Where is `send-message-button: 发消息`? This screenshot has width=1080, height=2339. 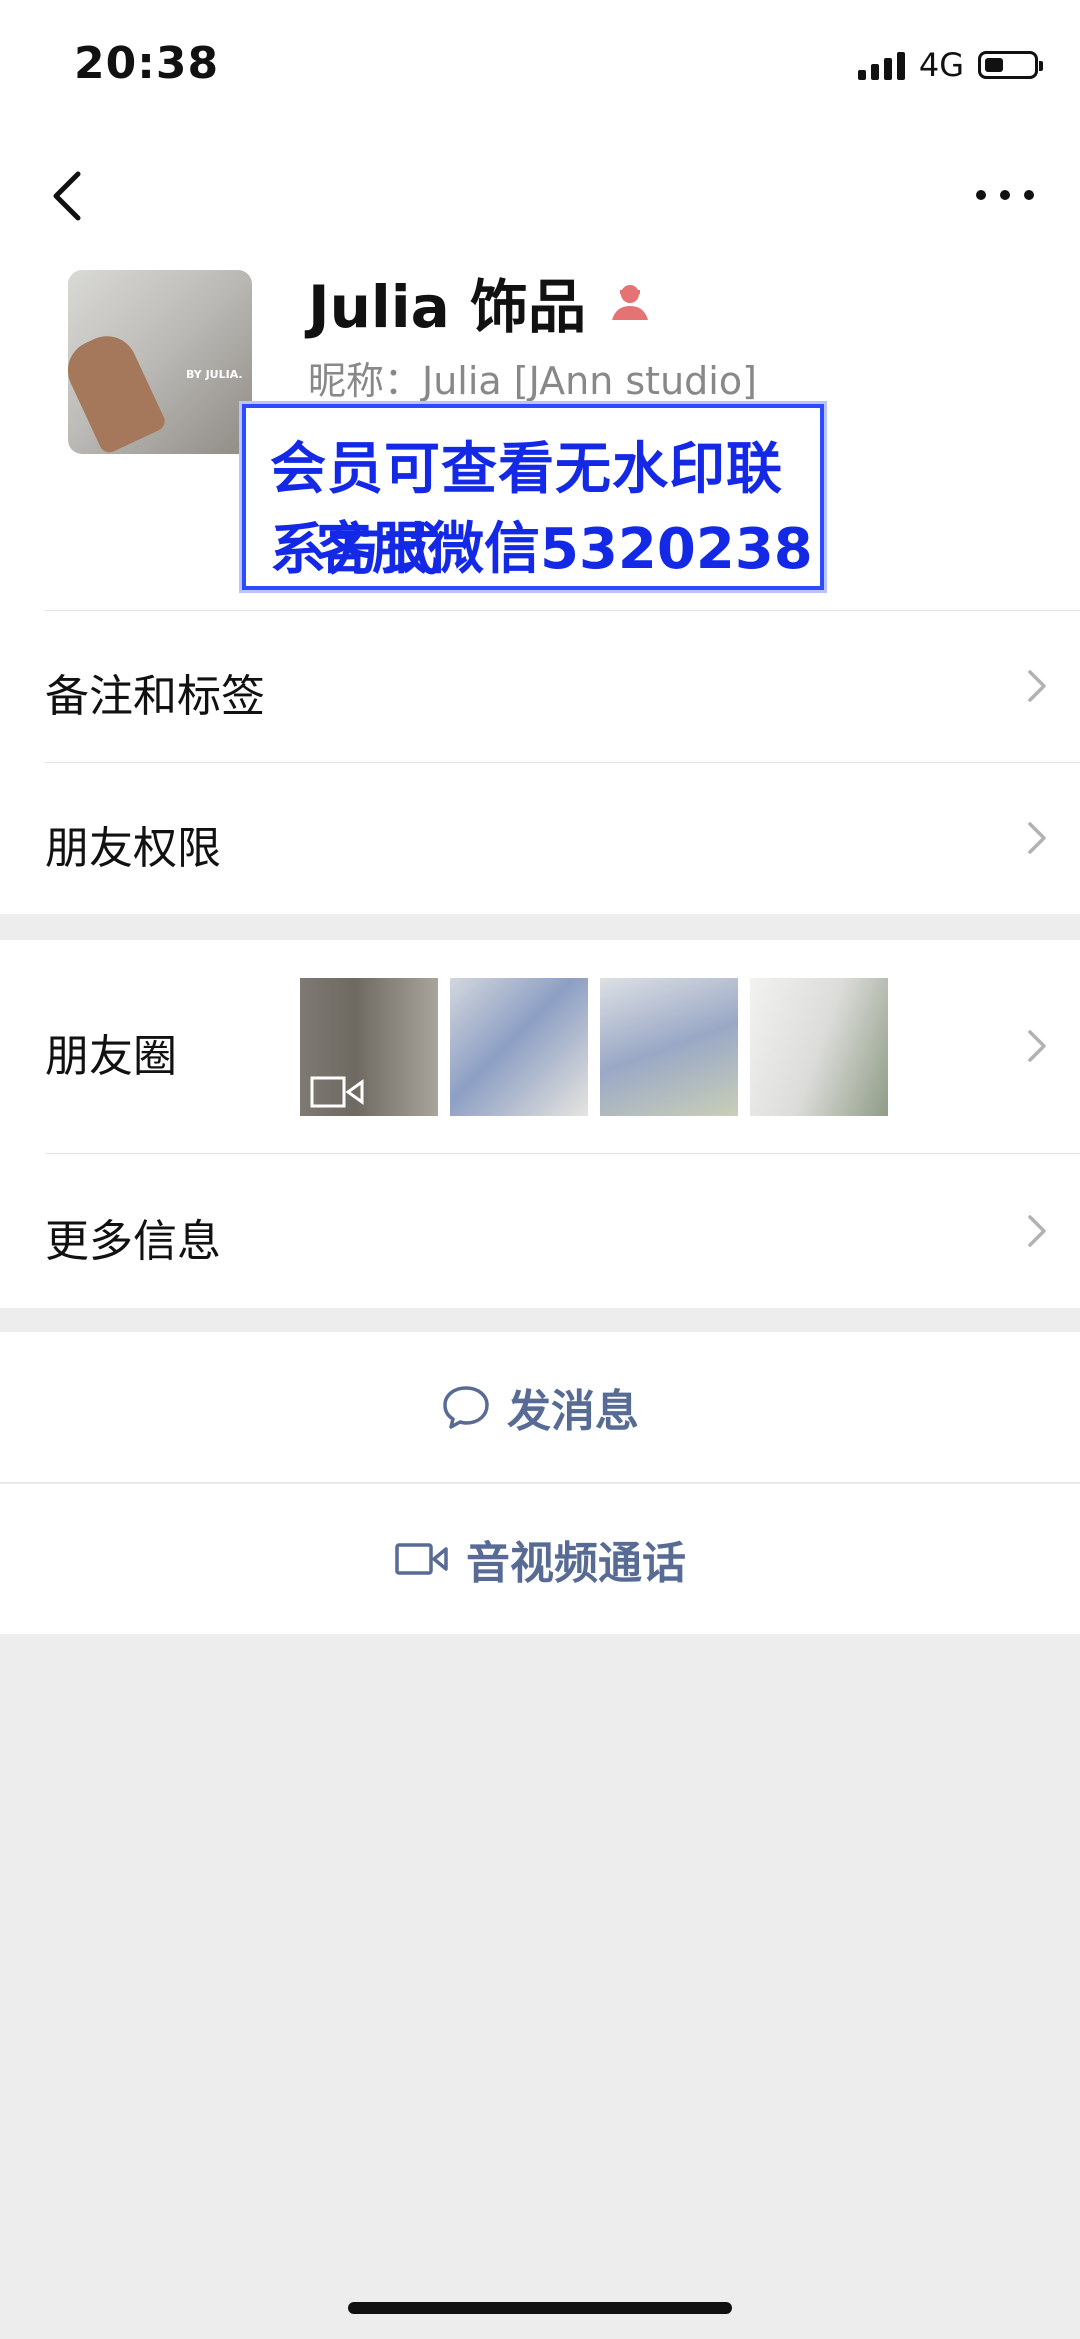 send-message-button: 发消息 is located at coordinates (540, 1407).